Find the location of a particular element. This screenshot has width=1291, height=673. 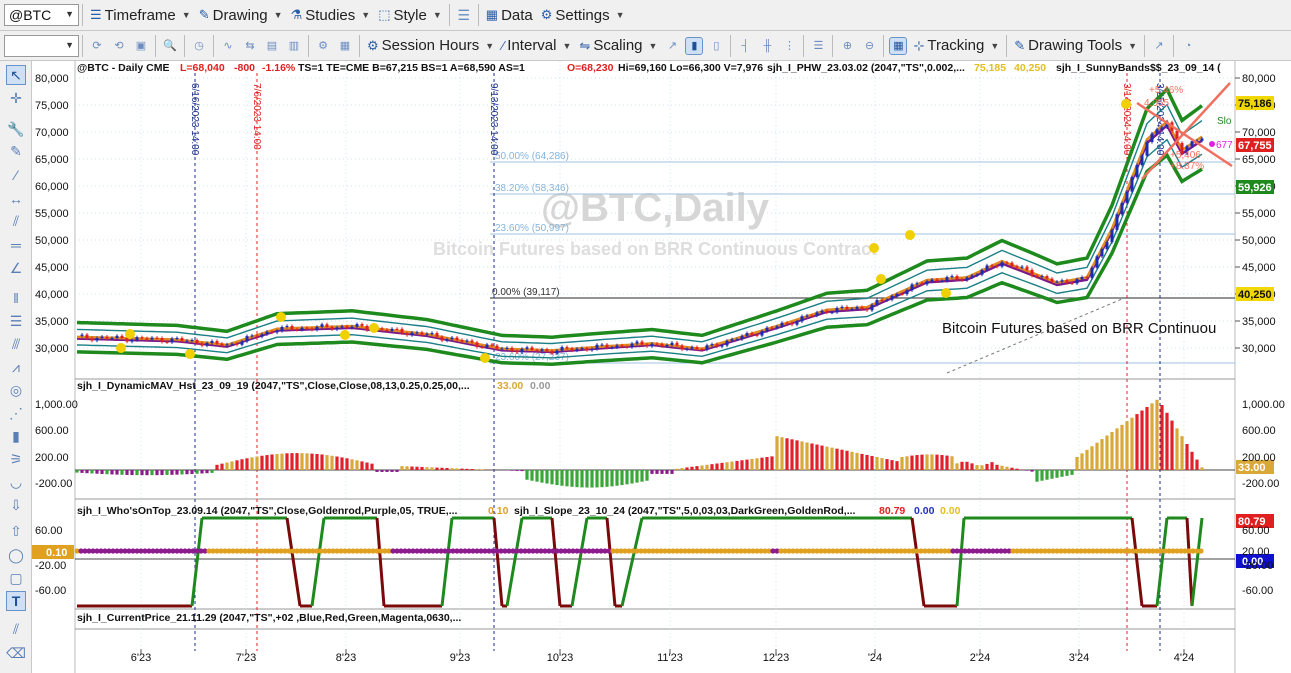

wave-icon: ∿ is located at coordinates (228, 46).